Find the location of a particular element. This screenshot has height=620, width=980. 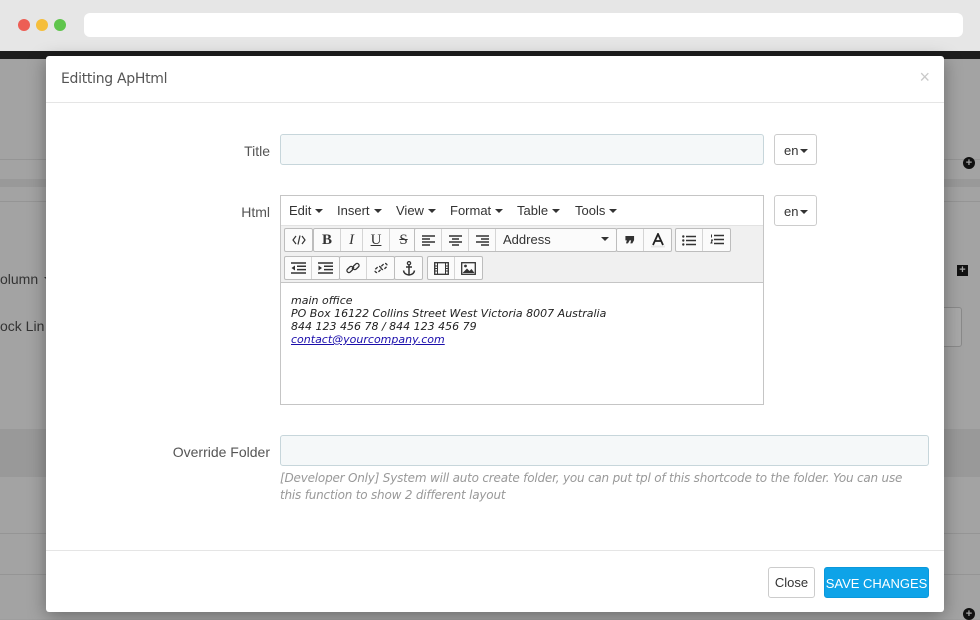

override-folder-input is located at coordinates (604, 450).